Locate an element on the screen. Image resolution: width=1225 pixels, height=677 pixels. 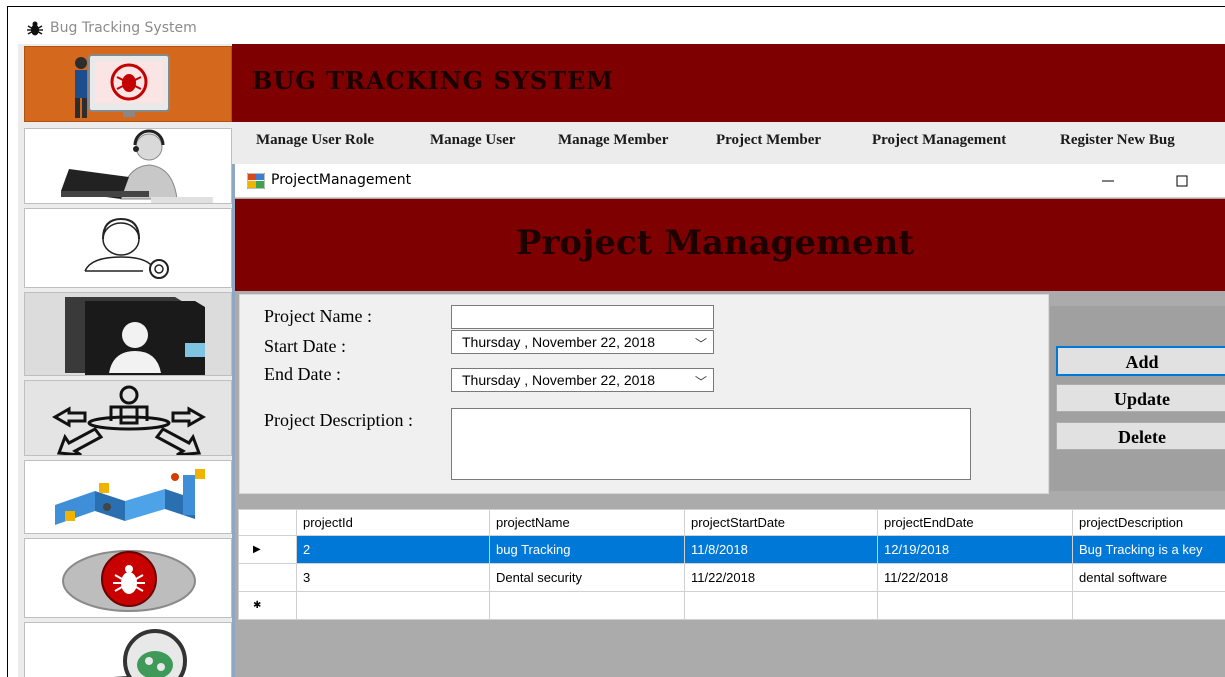
description-textarea is located at coordinates (711, 444).